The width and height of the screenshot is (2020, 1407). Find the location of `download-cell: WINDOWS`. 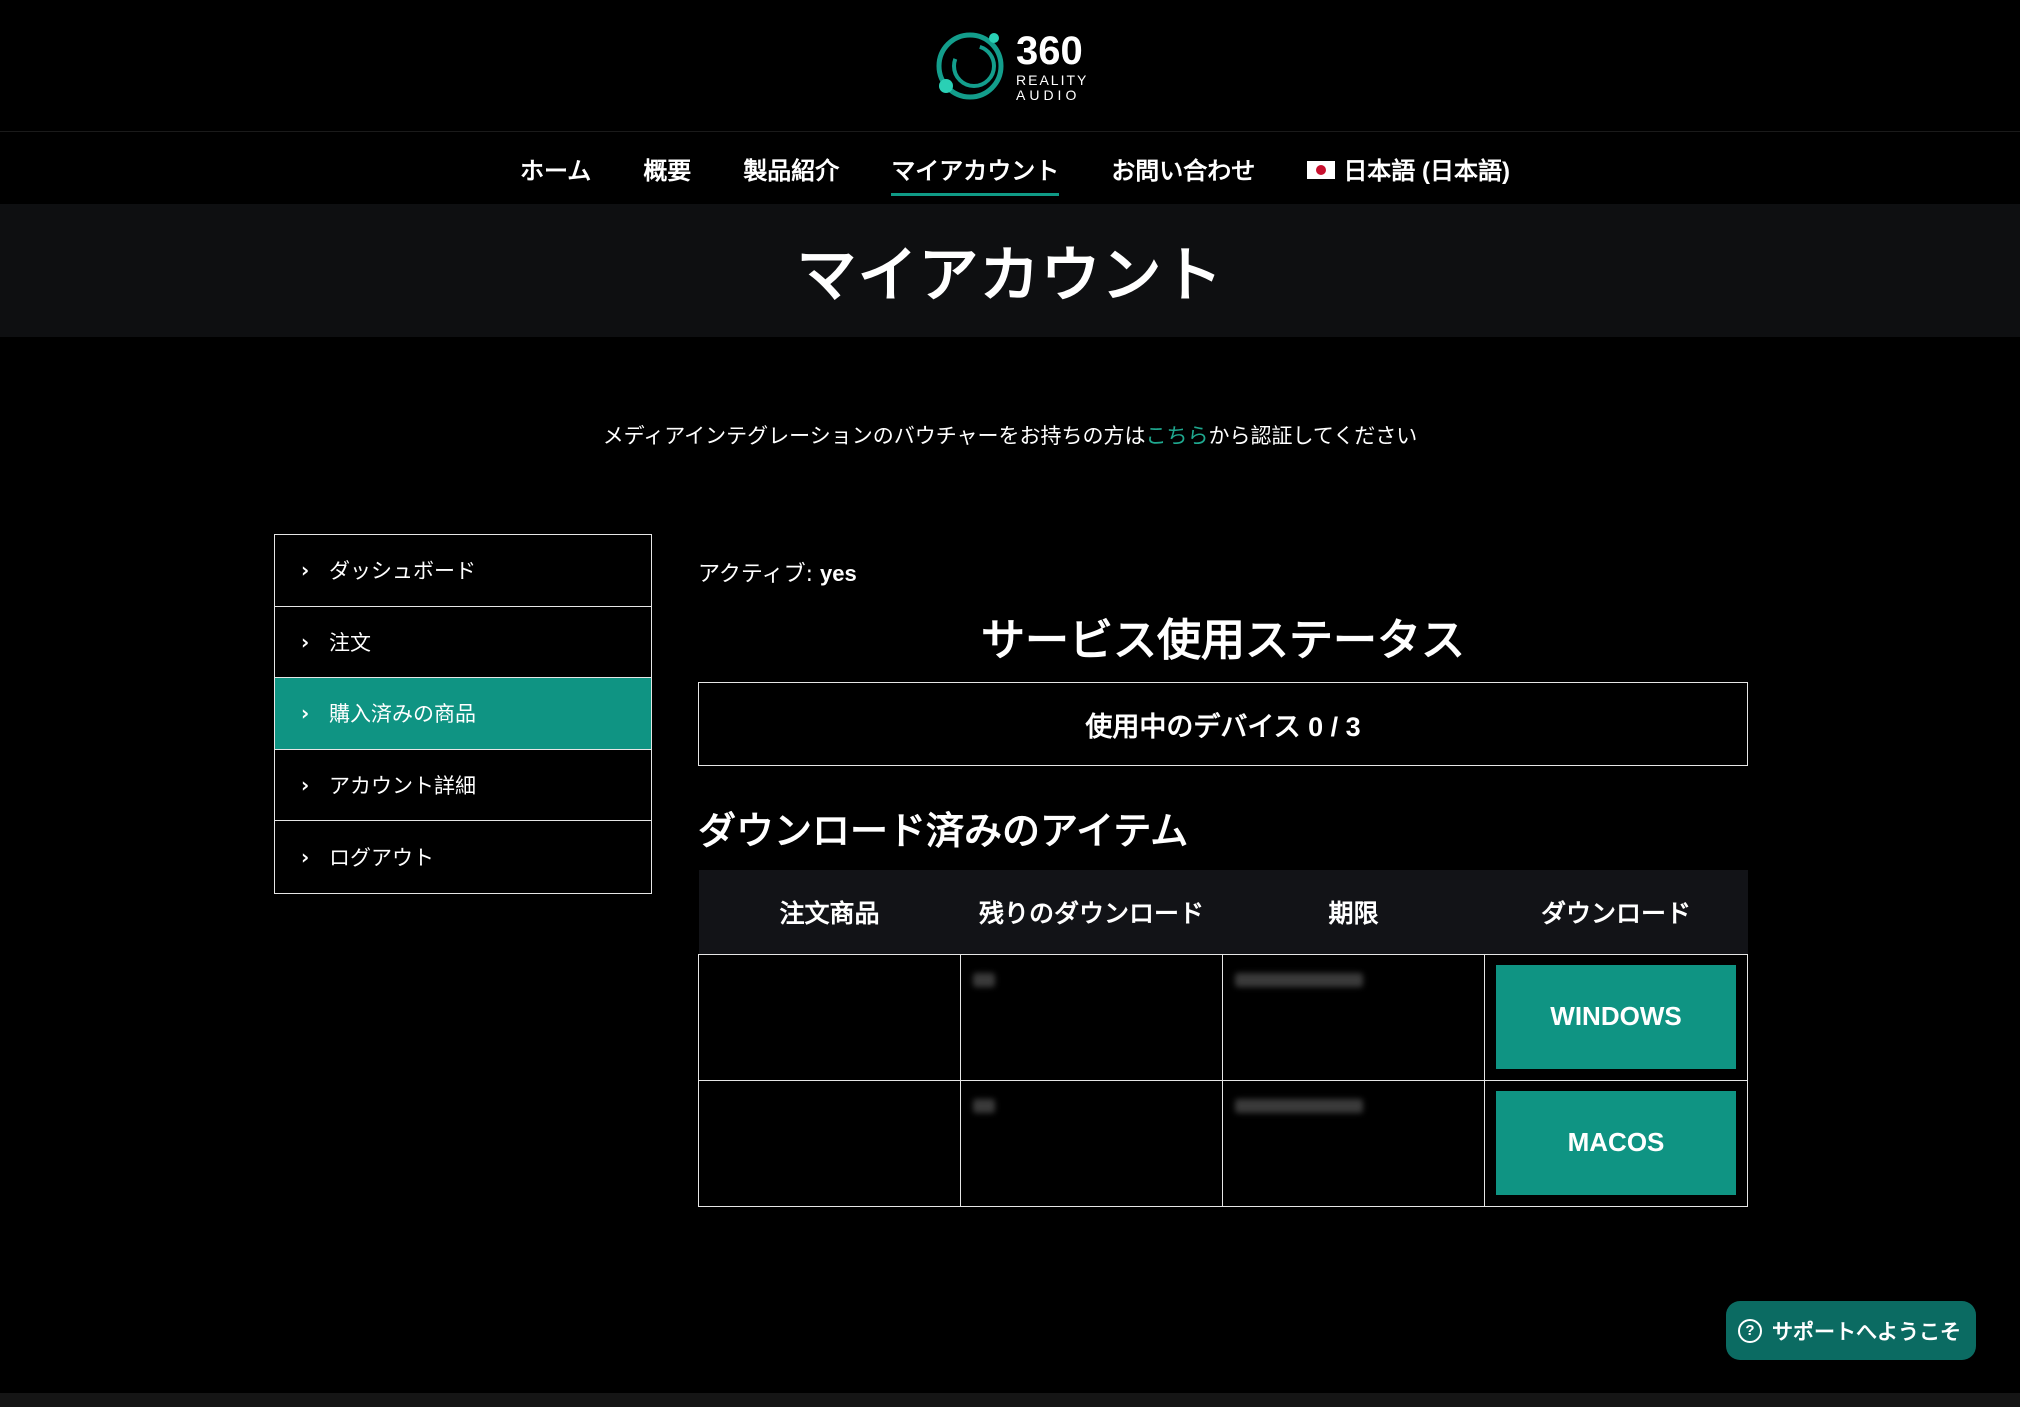

download-cell: WINDOWS is located at coordinates (1616, 1017).